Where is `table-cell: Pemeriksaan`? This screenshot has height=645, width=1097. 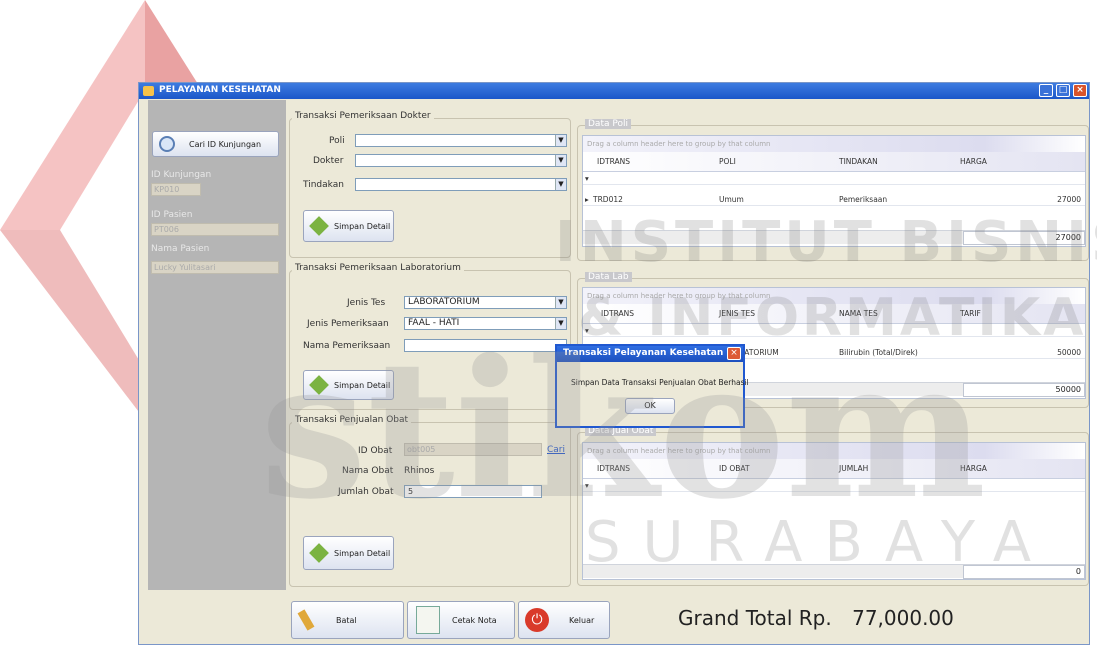
table-cell: Pemeriksaan is located at coordinates (863, 199).